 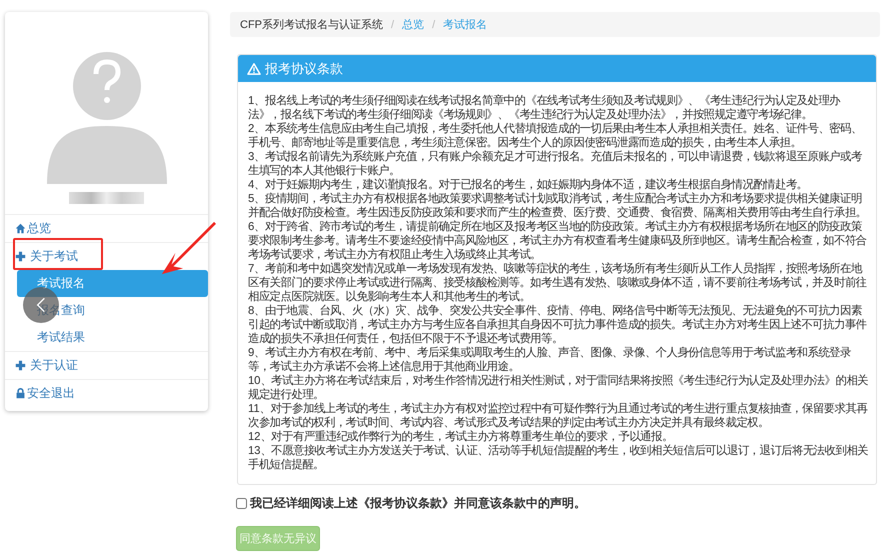 I want to click on terms-paragraph: 5、疫情期间，考试主办方有权根据各地政策要求调整考试计划或取消考试，考生应配合考试主办方和考场要求提供相关健康证明并配合做好防疫检查。考生因违反防疫政策和要求而产生的检查费、医疗费、交通费、食宿费、隔离相关费用等由考生自行承担。, so click(x=558, y=206).